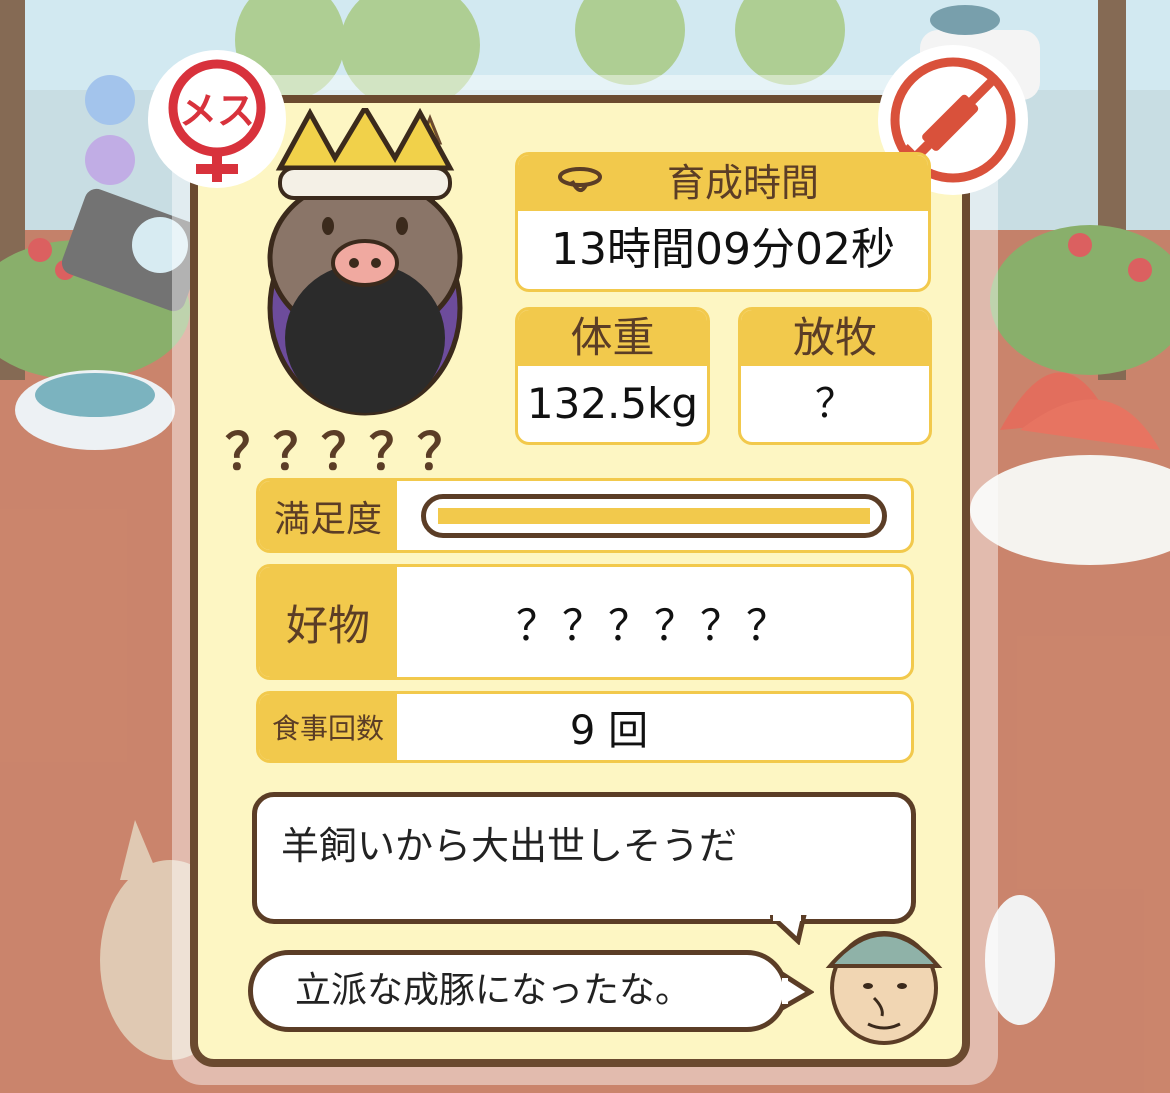  Describe the element at coordinates (723, 249) in the screenshot. I see `time-value: 13時間09分02秒` at that location.